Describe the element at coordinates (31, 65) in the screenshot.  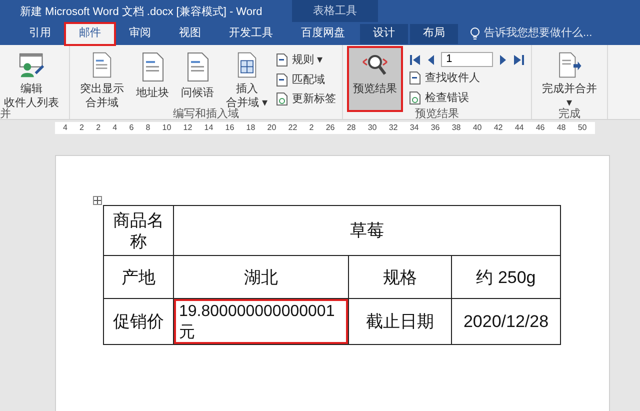
I see `recipient-list-icon` at that location.